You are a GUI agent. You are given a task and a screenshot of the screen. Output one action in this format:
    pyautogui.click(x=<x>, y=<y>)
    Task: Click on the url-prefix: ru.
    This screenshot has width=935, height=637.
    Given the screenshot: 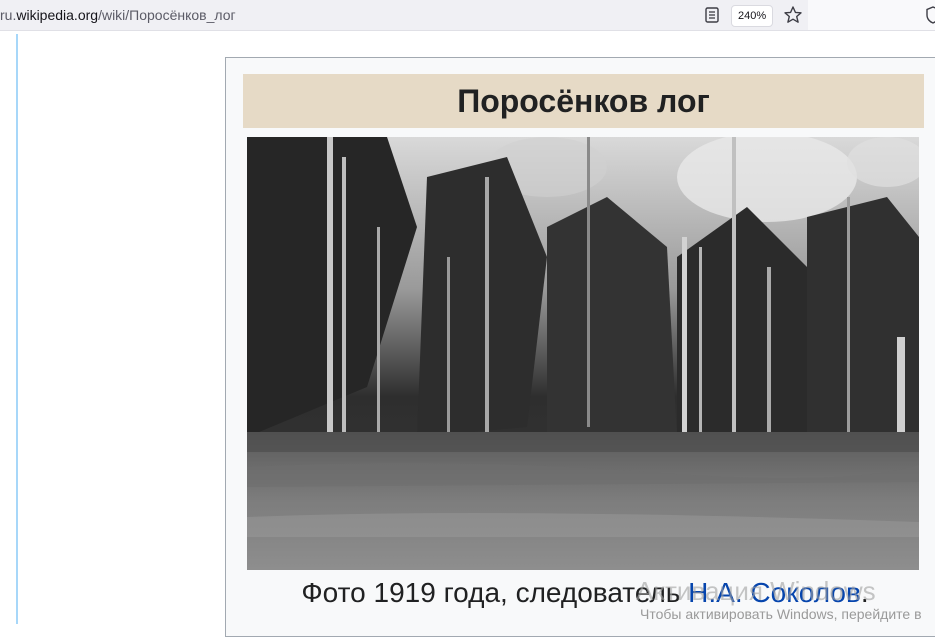 What is the action you would take?
    pyautogui.click(x=8, y=15)
    